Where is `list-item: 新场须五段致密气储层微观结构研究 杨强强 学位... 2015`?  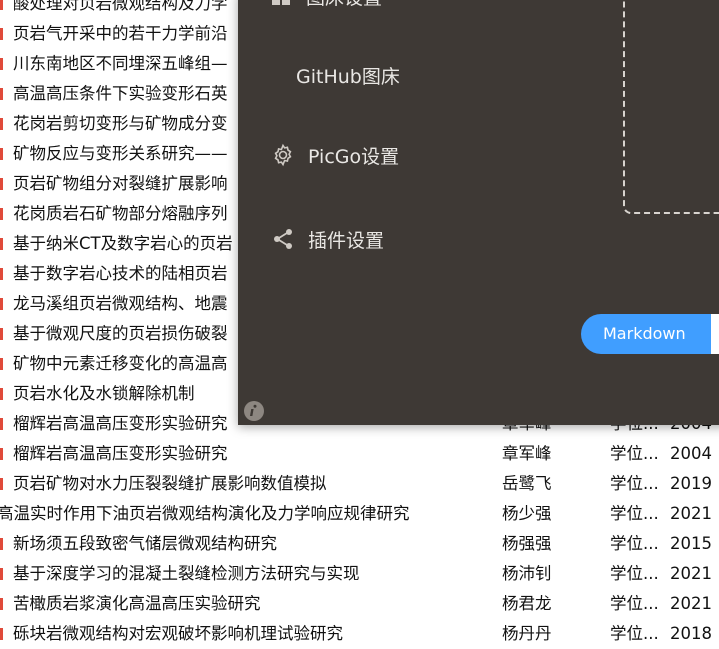 list-item: 新场须五段致密气储层微观结构研究 杨强强 学位... 2015 is located at coordinates (359, 544).